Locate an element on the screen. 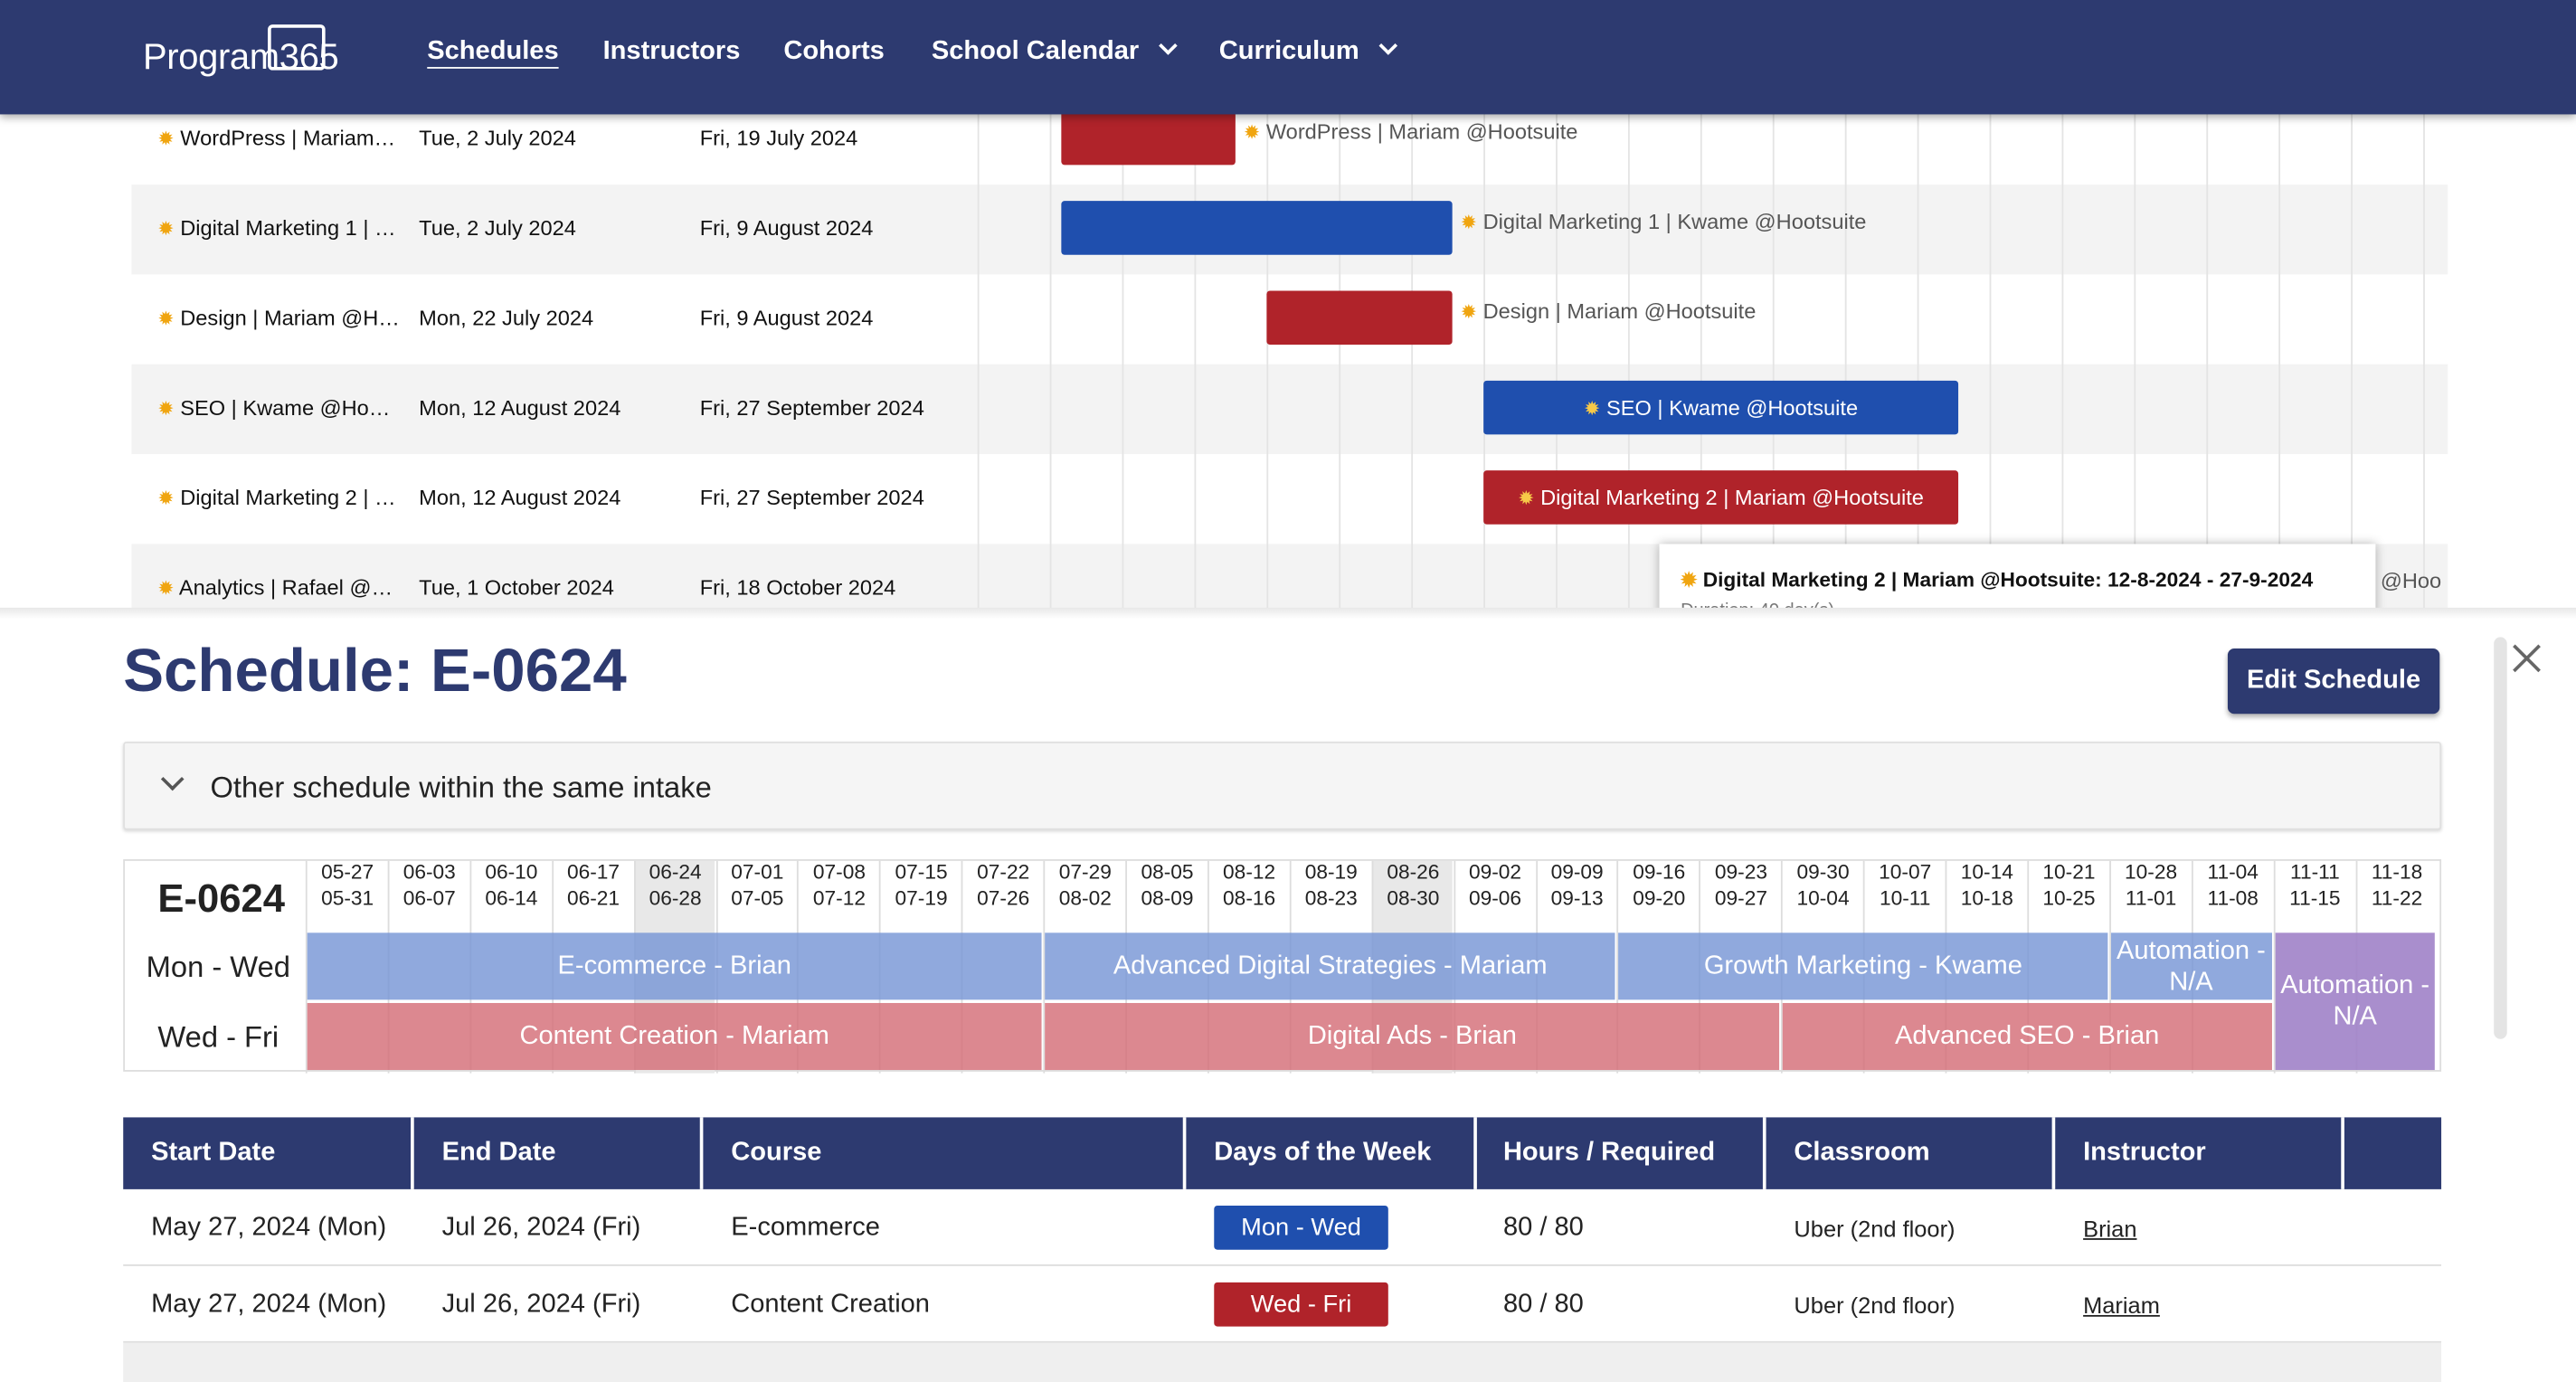 The height and width of the screenshot is (1382, 2576). gantt-bar: ✹ SEO | Kwame @Hootsuite is located at coordinates (1721, 407).